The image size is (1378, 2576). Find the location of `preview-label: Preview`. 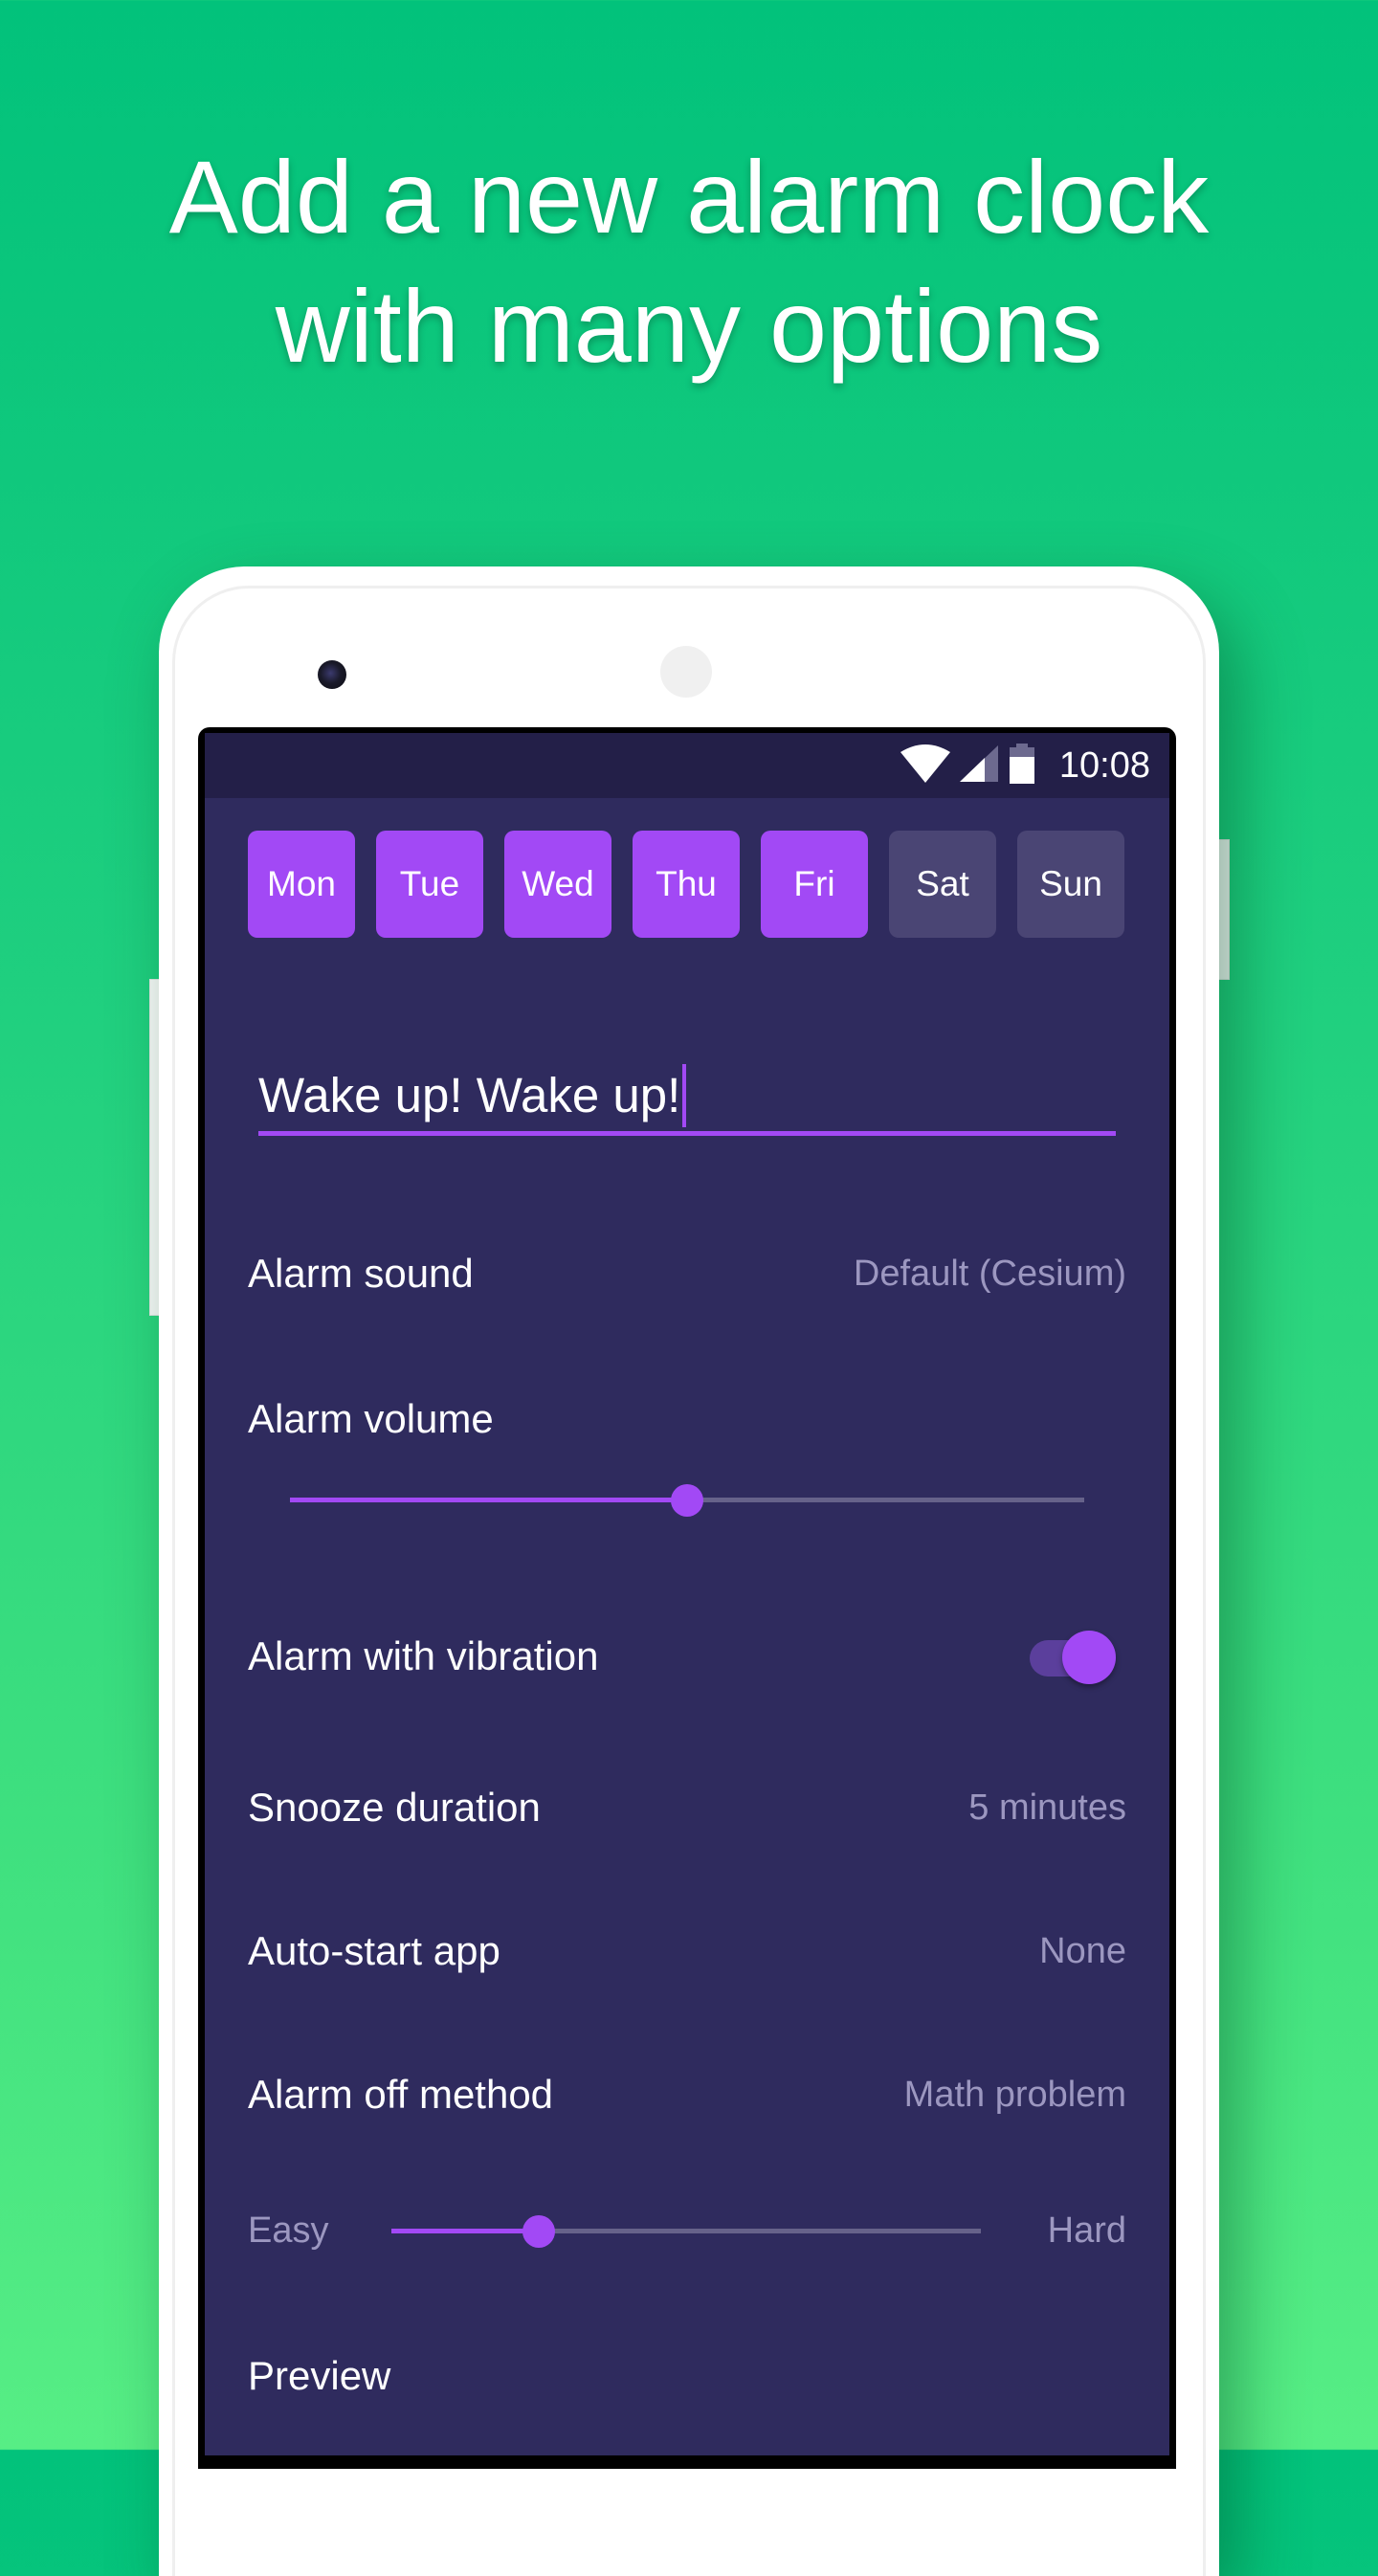

preview-label: Preview is located at coordinates (320, 2375).